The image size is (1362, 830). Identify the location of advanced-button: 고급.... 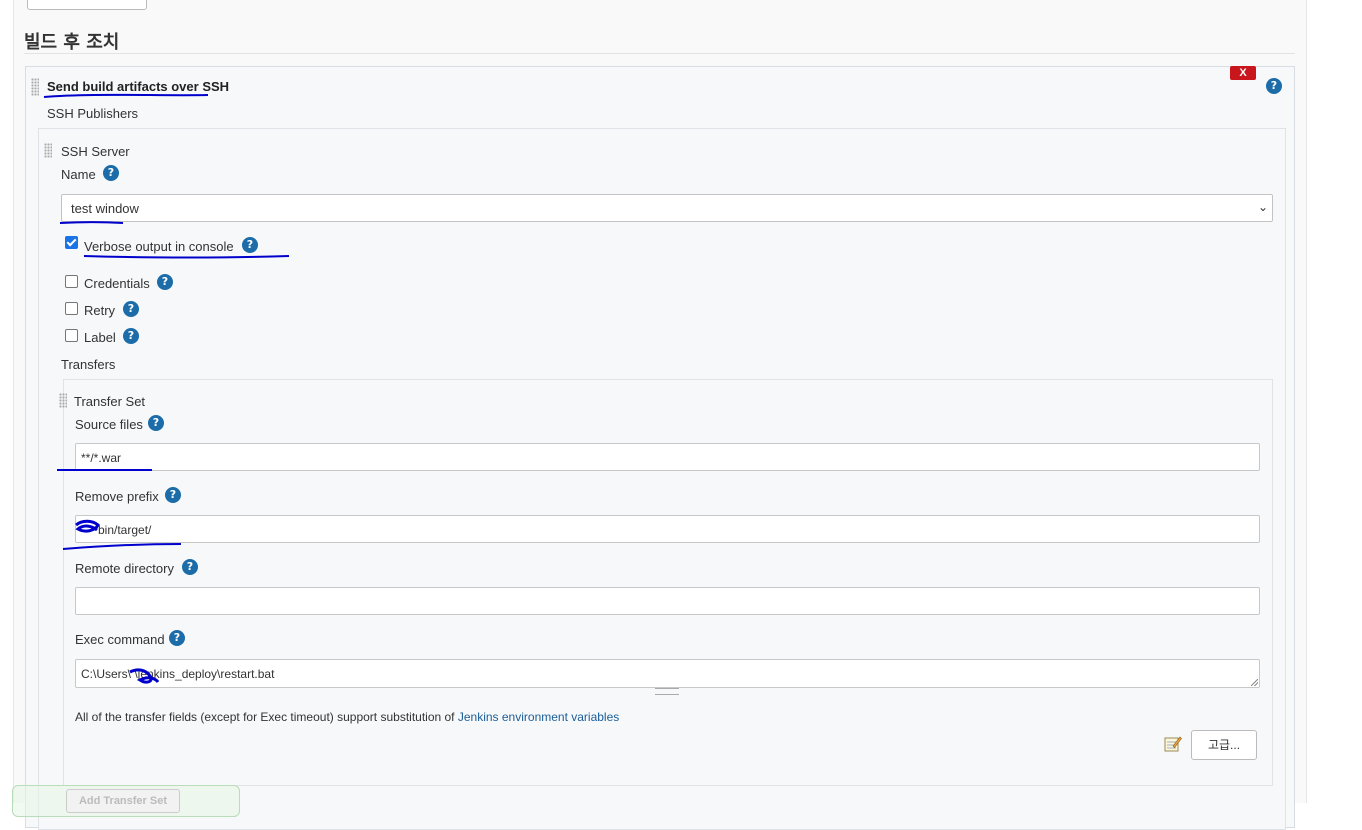
(1224, 745).